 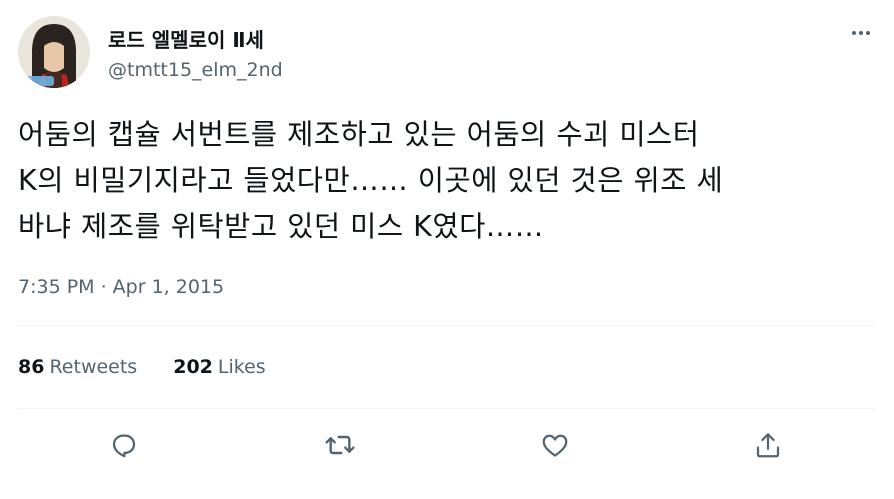 I want to click on reply-button, so click(x=124, y=445).